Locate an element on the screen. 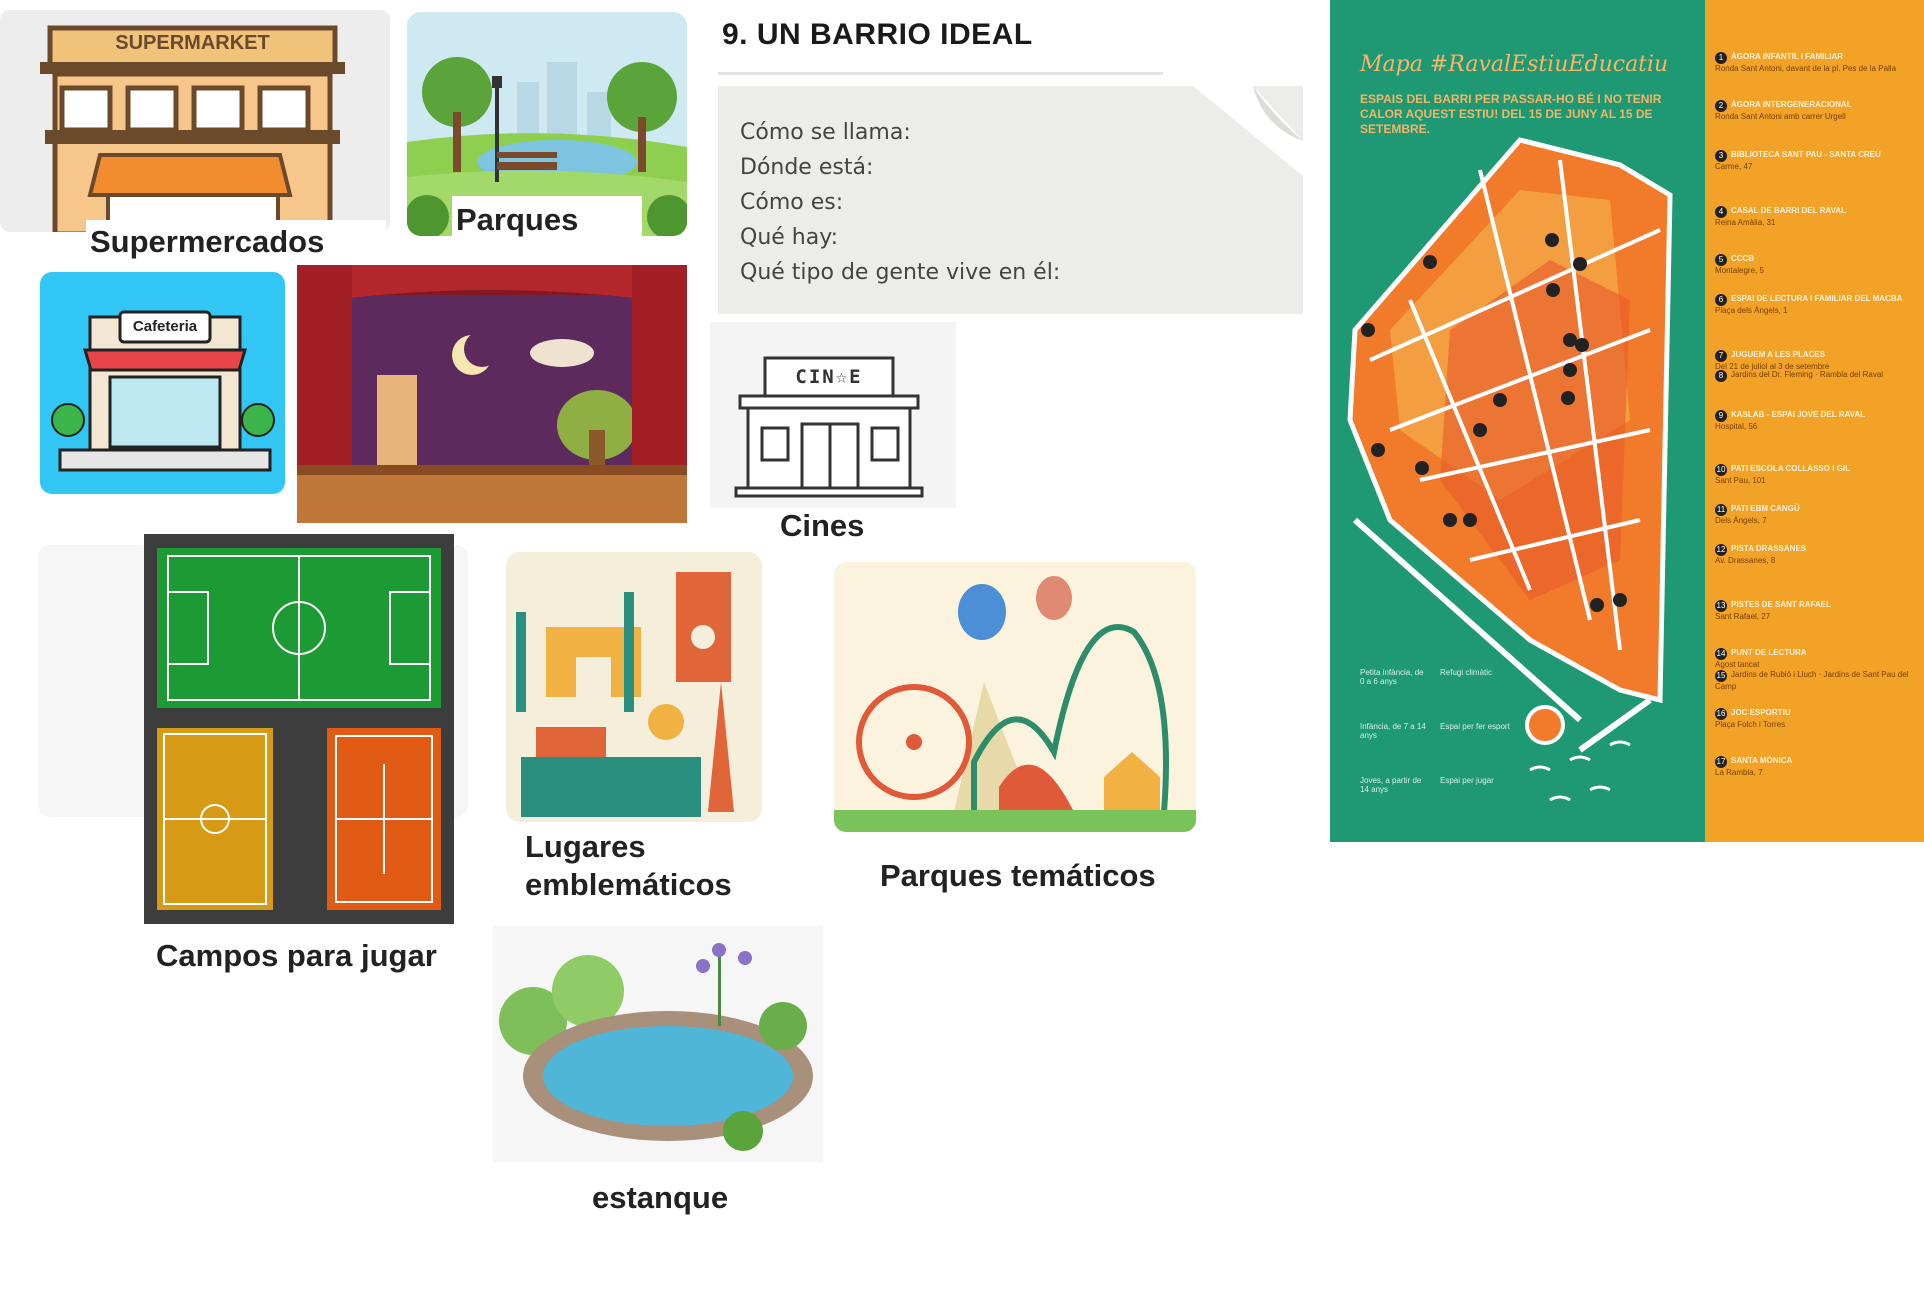 The width and height of the screenshot is (1924, 1298). parques-label: Parques is located at coordinates (517, 219).